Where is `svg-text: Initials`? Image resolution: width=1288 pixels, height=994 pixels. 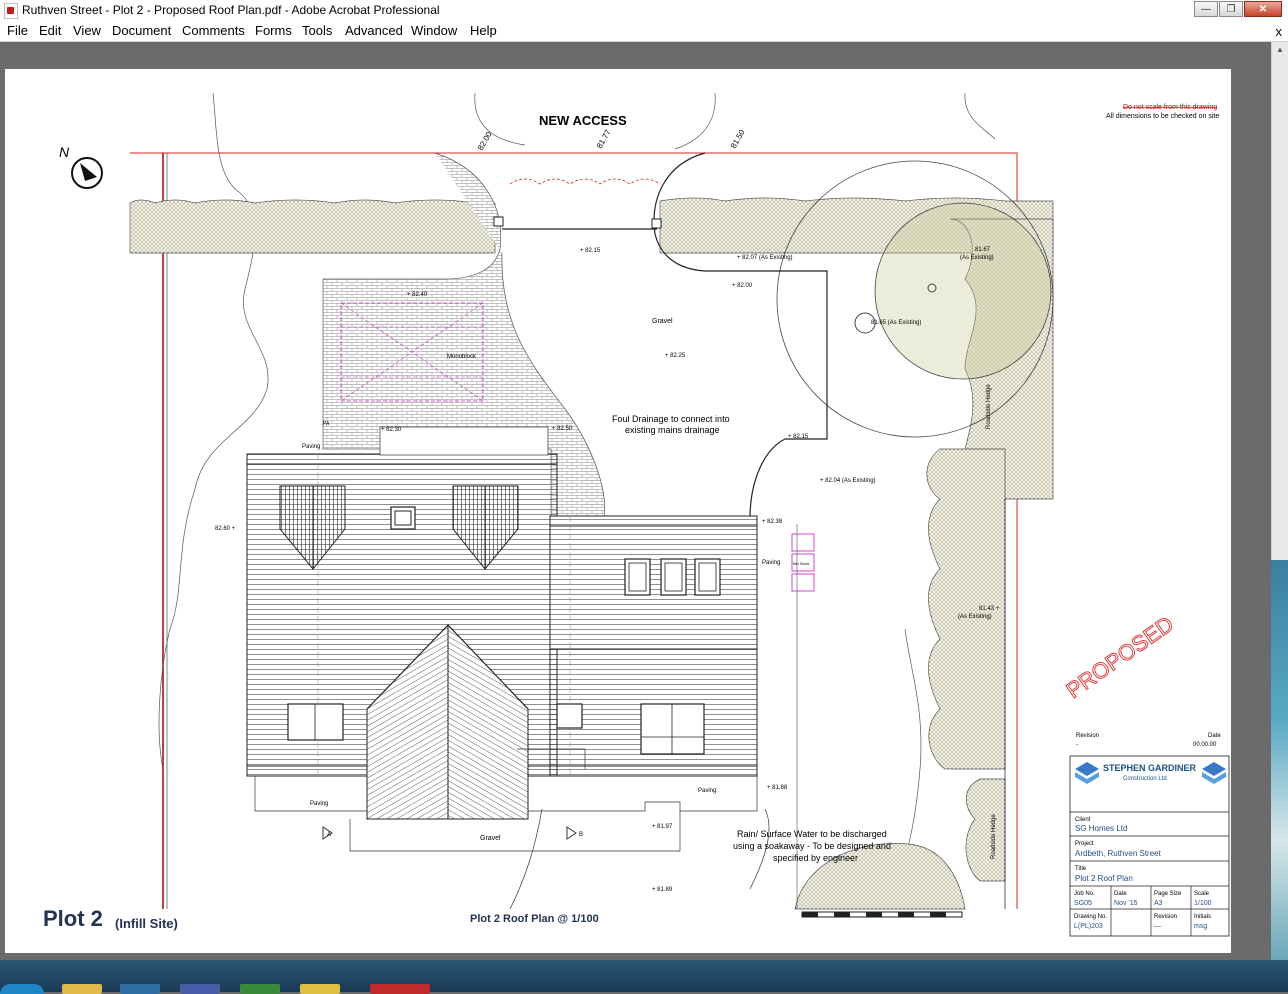
svg-text: Initials is located at coordinates (1202, 917).